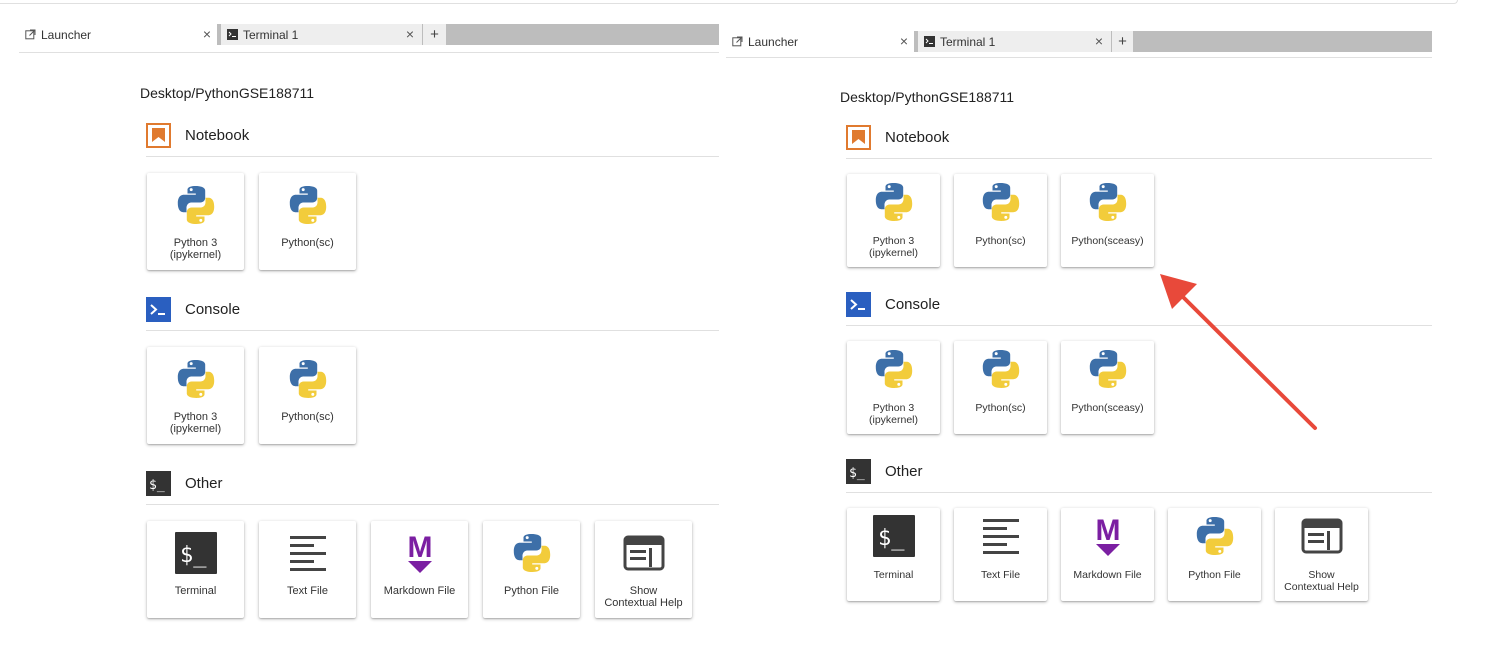 Image resolution: width=1500 pixels, height=655 pixels. I want to click on external-launch-icon, so click(737, 41).